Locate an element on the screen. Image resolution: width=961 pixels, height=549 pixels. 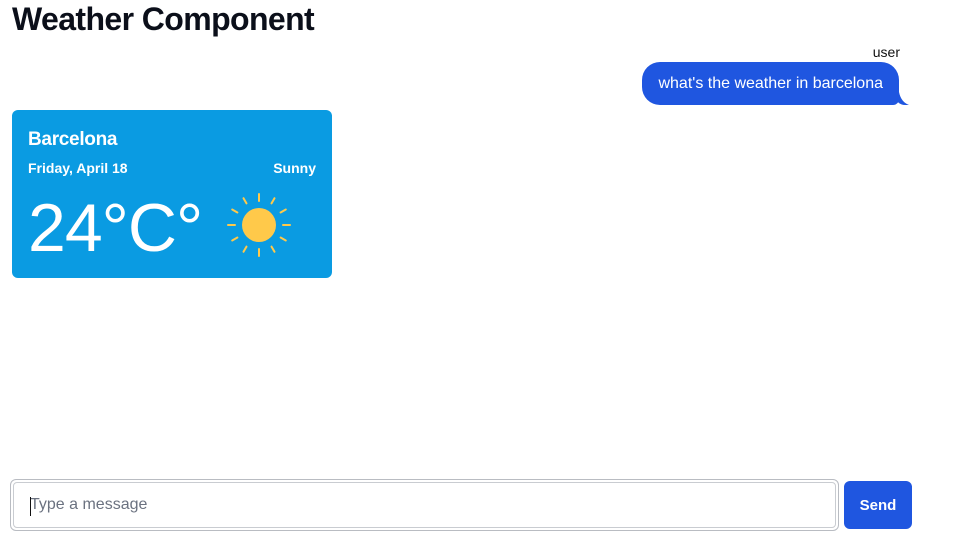
weather-temperature: 24°C° is located at coordinates (115, 228).